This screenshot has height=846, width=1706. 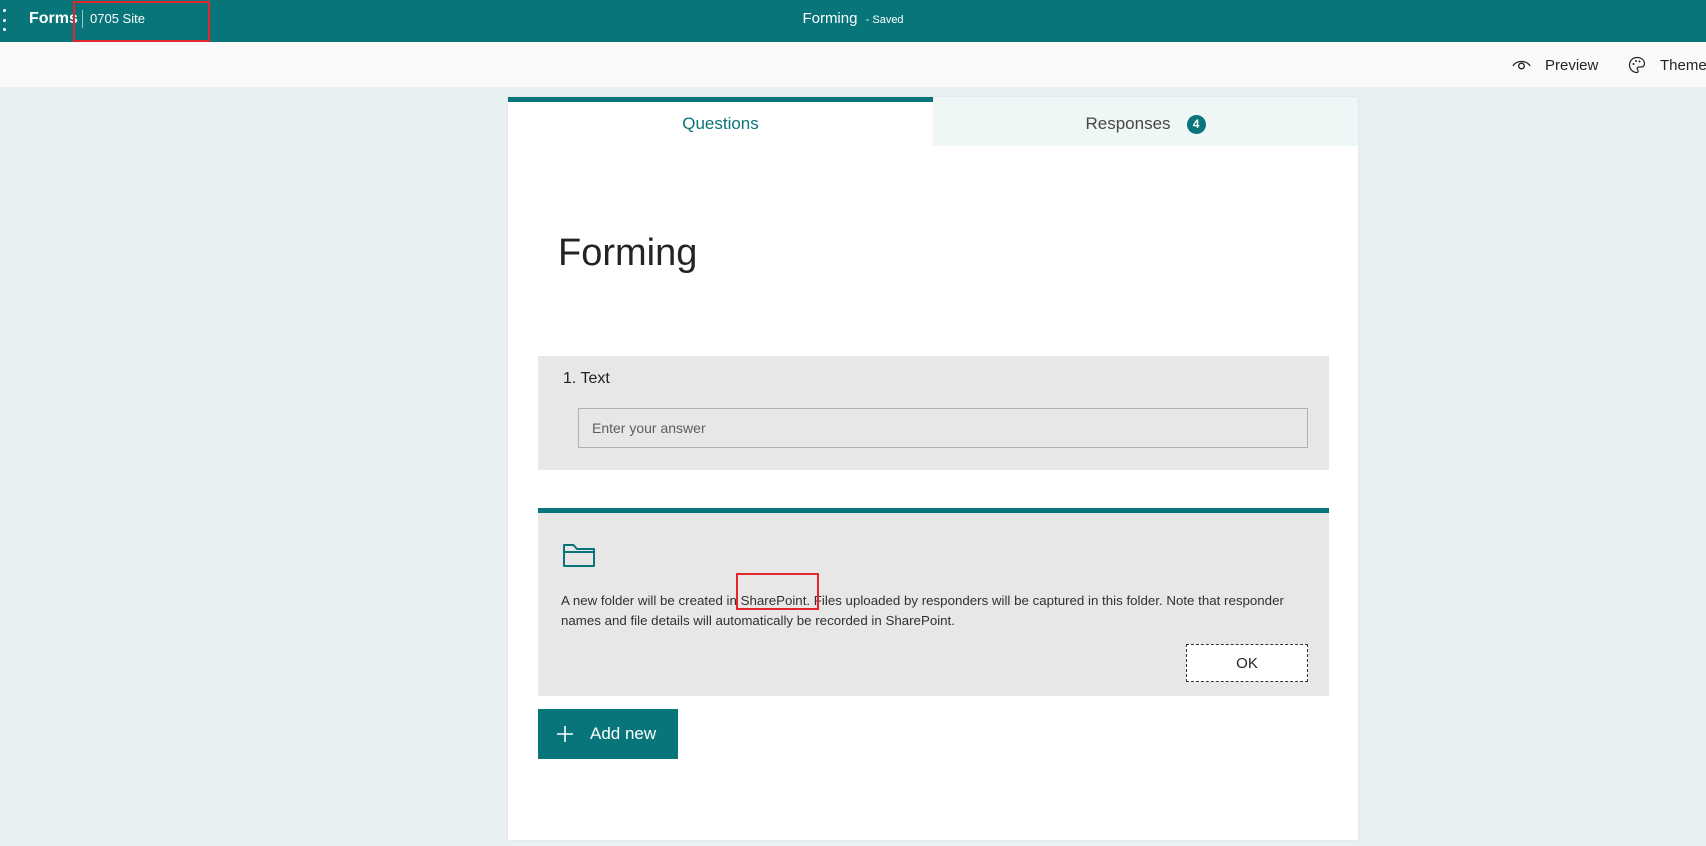 I want to click on ok-button: OK, so click(x=1247, y=663).